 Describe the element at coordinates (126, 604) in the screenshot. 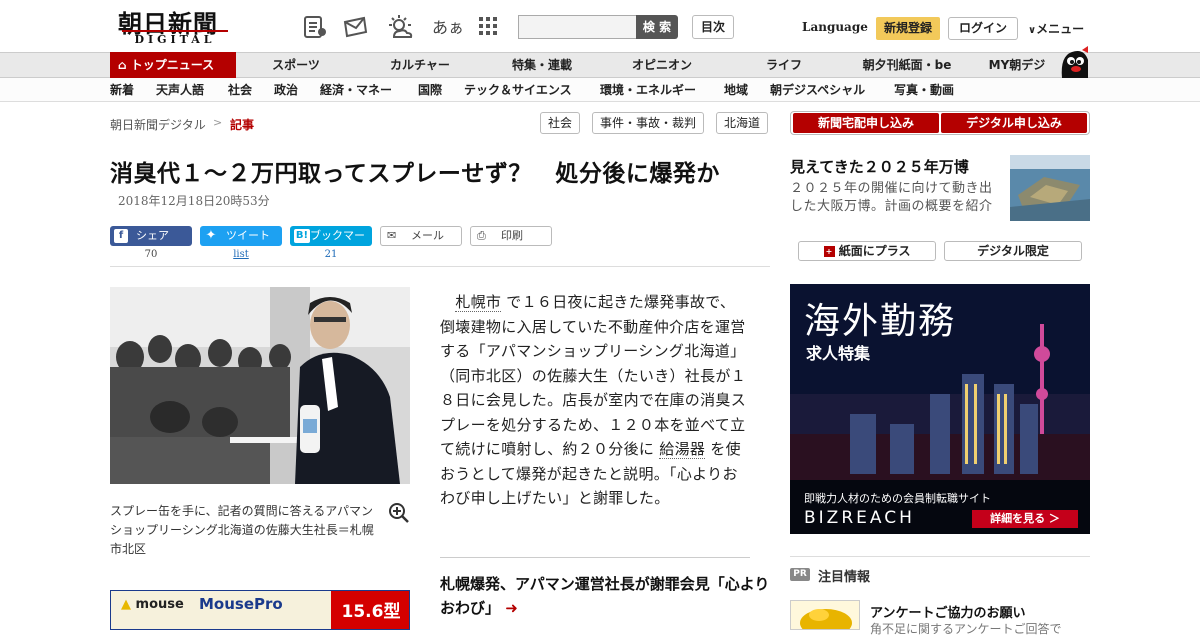

I see `mouse-logo-icon: ▲` at that location.